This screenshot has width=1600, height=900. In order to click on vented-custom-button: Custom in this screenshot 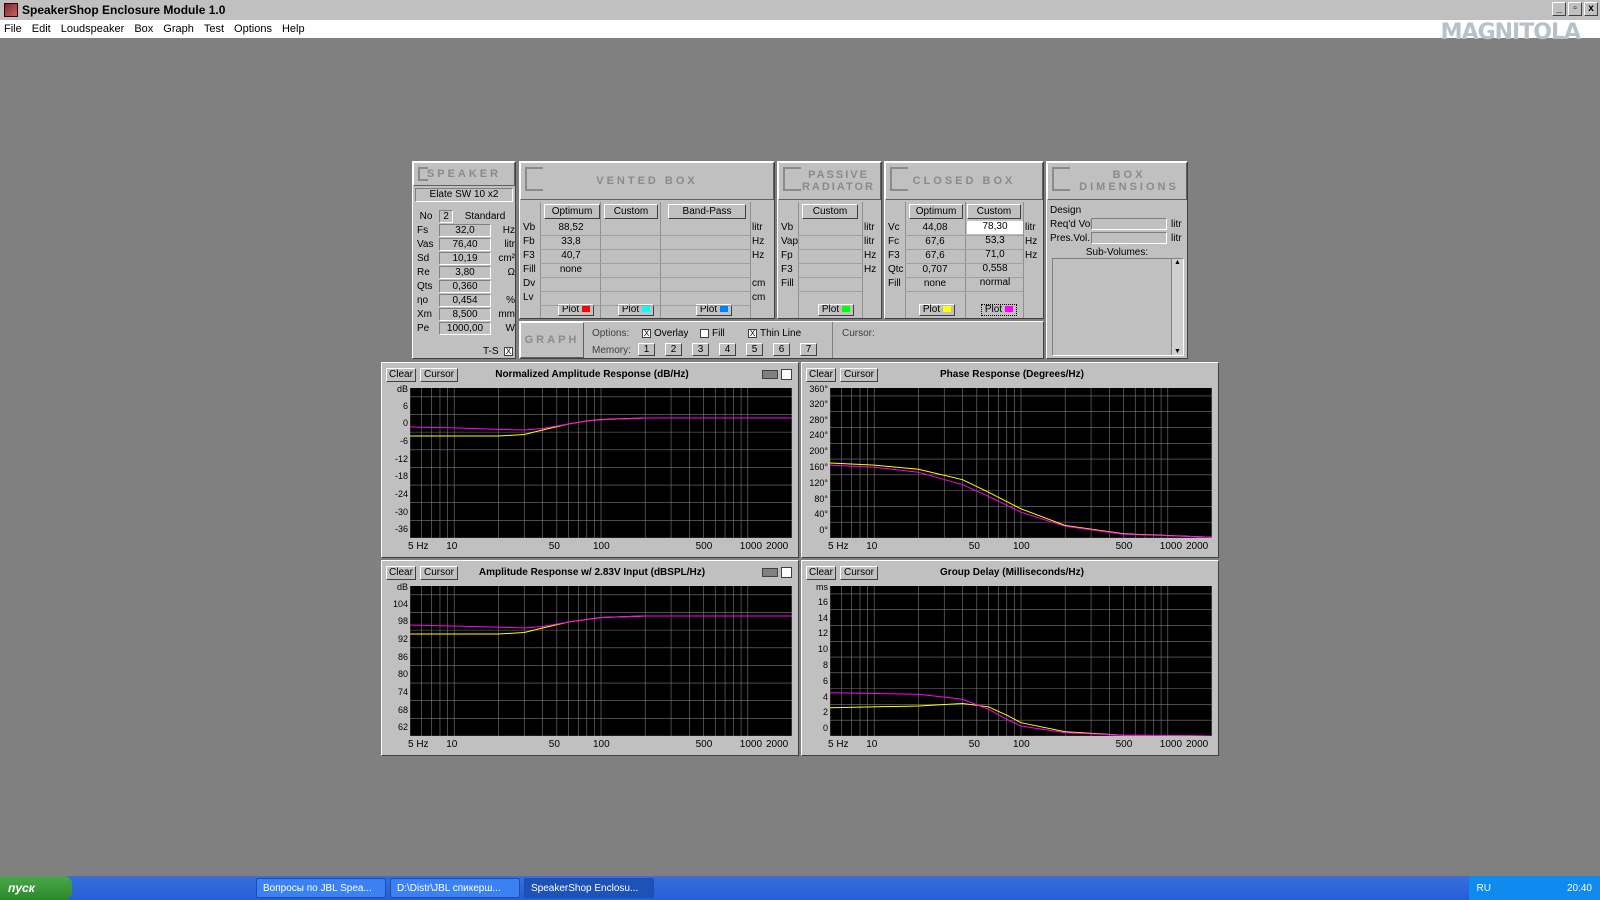, I will do `click(631, 211)`.